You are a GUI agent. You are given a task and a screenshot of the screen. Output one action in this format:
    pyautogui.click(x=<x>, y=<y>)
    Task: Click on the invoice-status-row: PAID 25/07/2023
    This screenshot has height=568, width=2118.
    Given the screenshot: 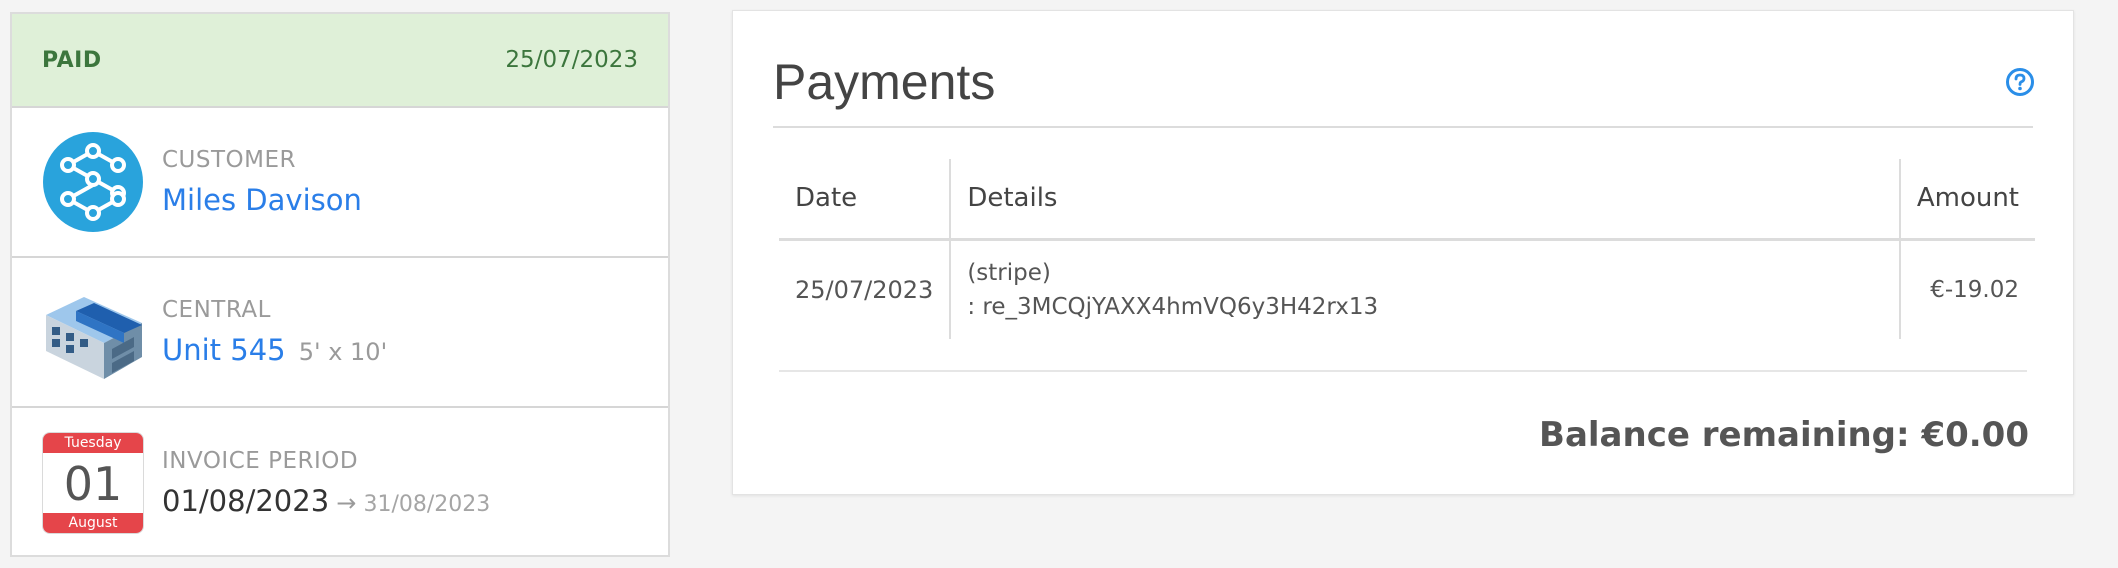 What is the action you would take?
    pyautogui.click(x=340, y=61)
    